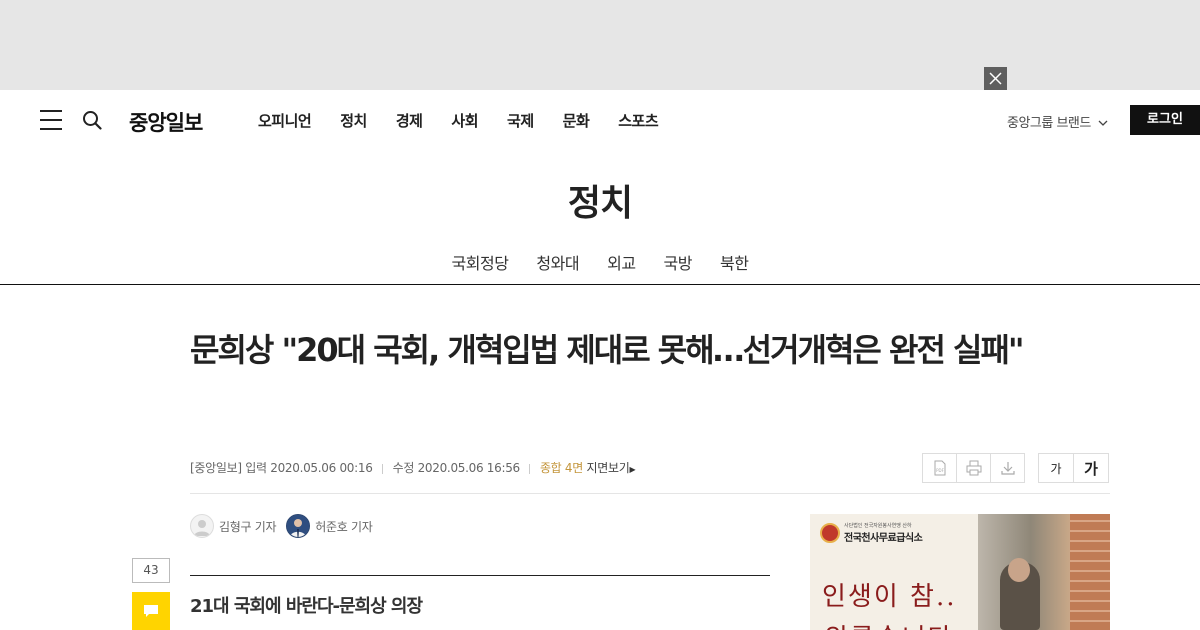 The image size is (1200, 630). Describe the element at coordinates (456, 468) in the screenshot. I see `modified-date: 수정 2020.05.06 16:56` at that location.